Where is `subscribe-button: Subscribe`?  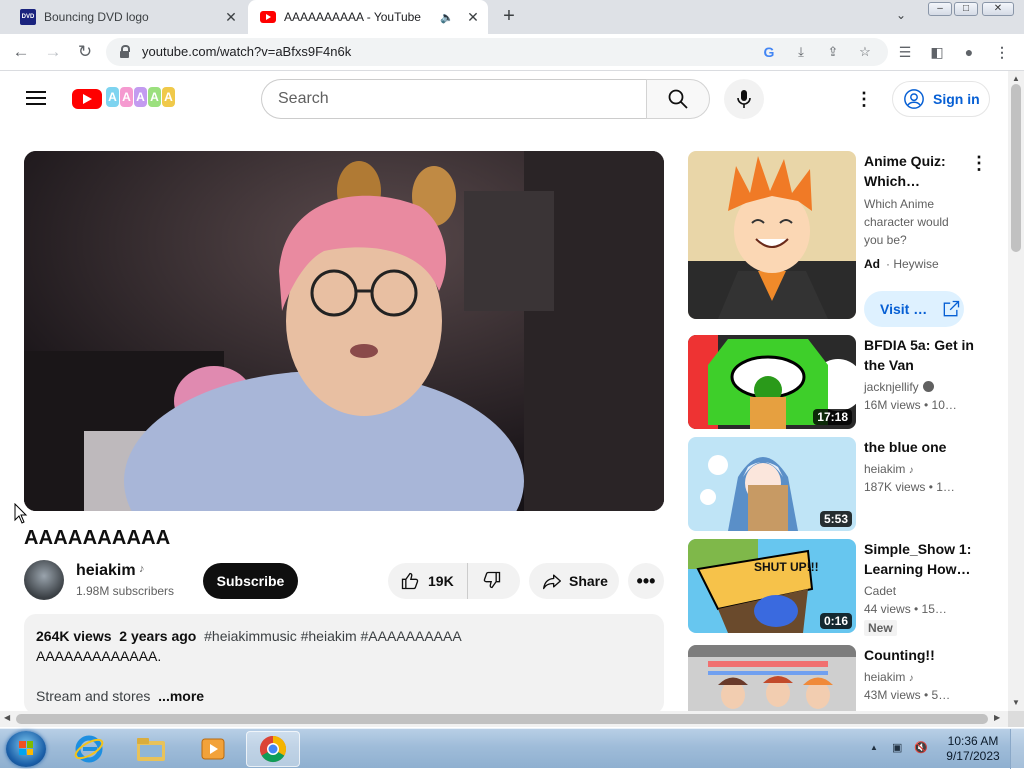
subscribe-button: Subscribe is located at coordinates (250, 581).